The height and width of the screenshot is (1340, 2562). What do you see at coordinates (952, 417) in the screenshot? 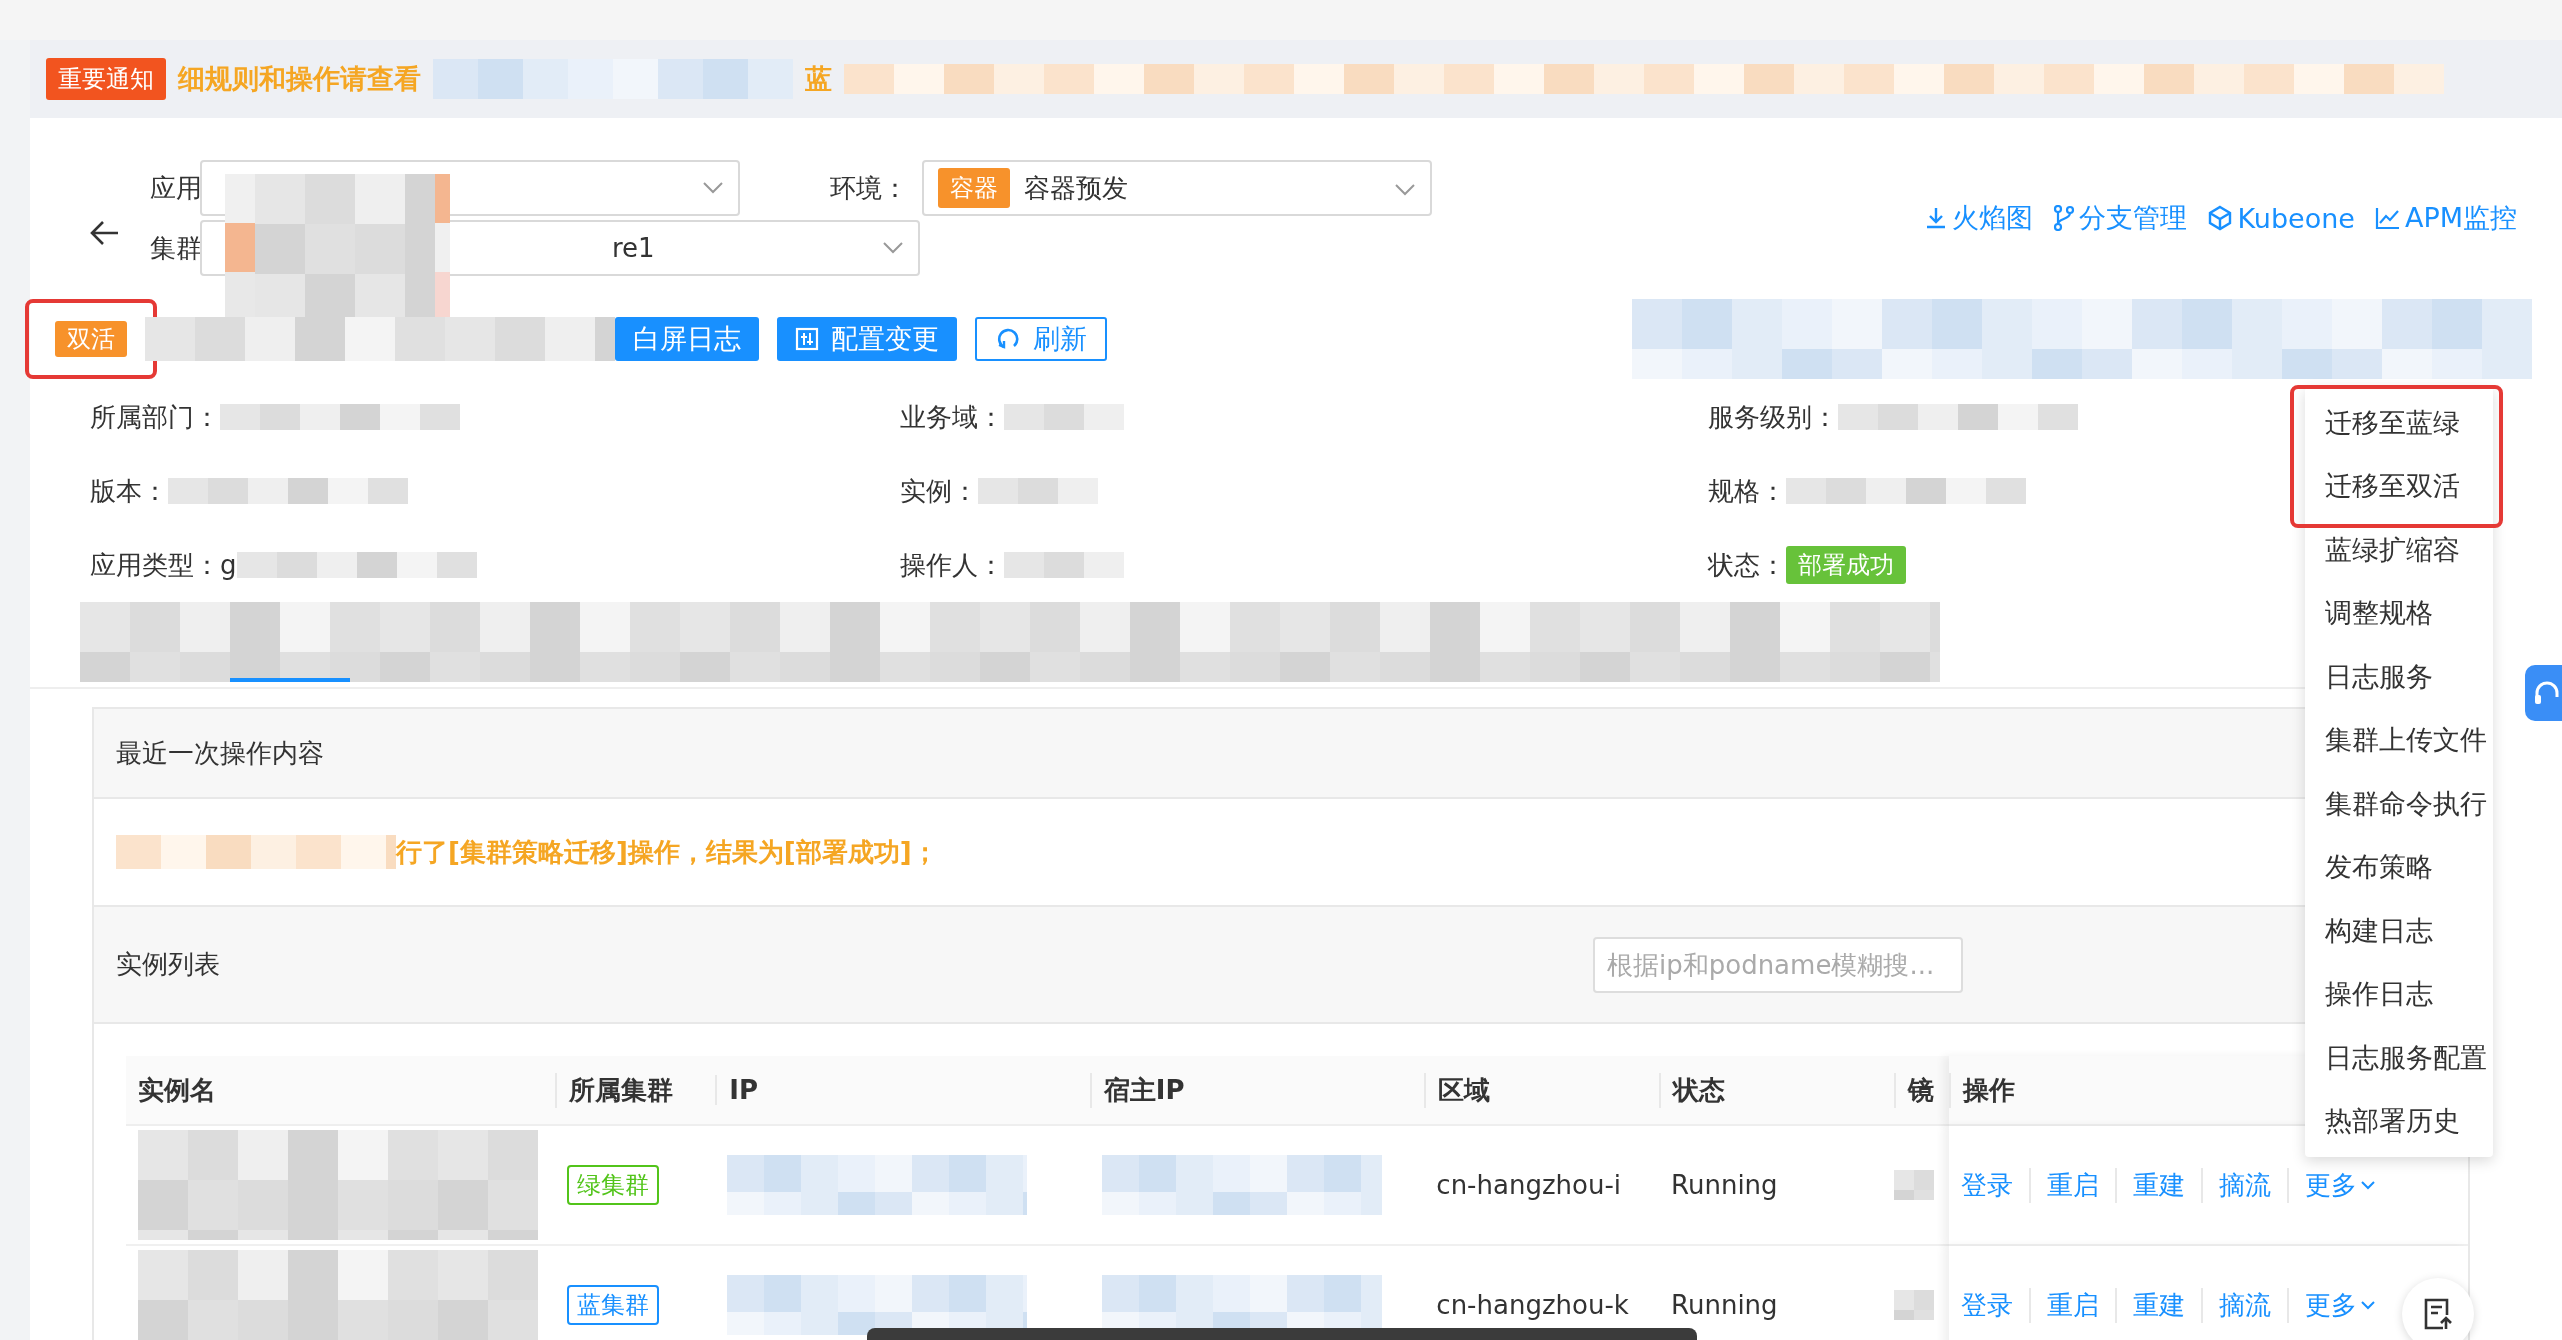
I see `info-label: 业务域：` at bounding box center [952, 417].